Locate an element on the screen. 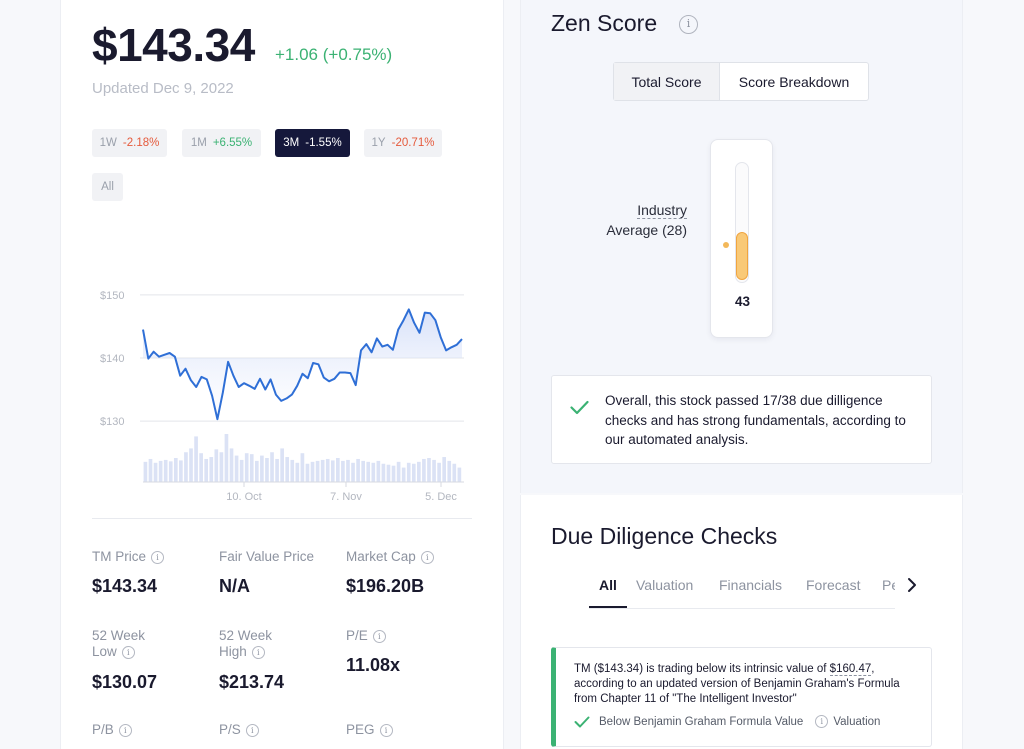 The height and width of the screenshot is (749, 1024). period-change: -1.55% is located at coordinates (323, 143).